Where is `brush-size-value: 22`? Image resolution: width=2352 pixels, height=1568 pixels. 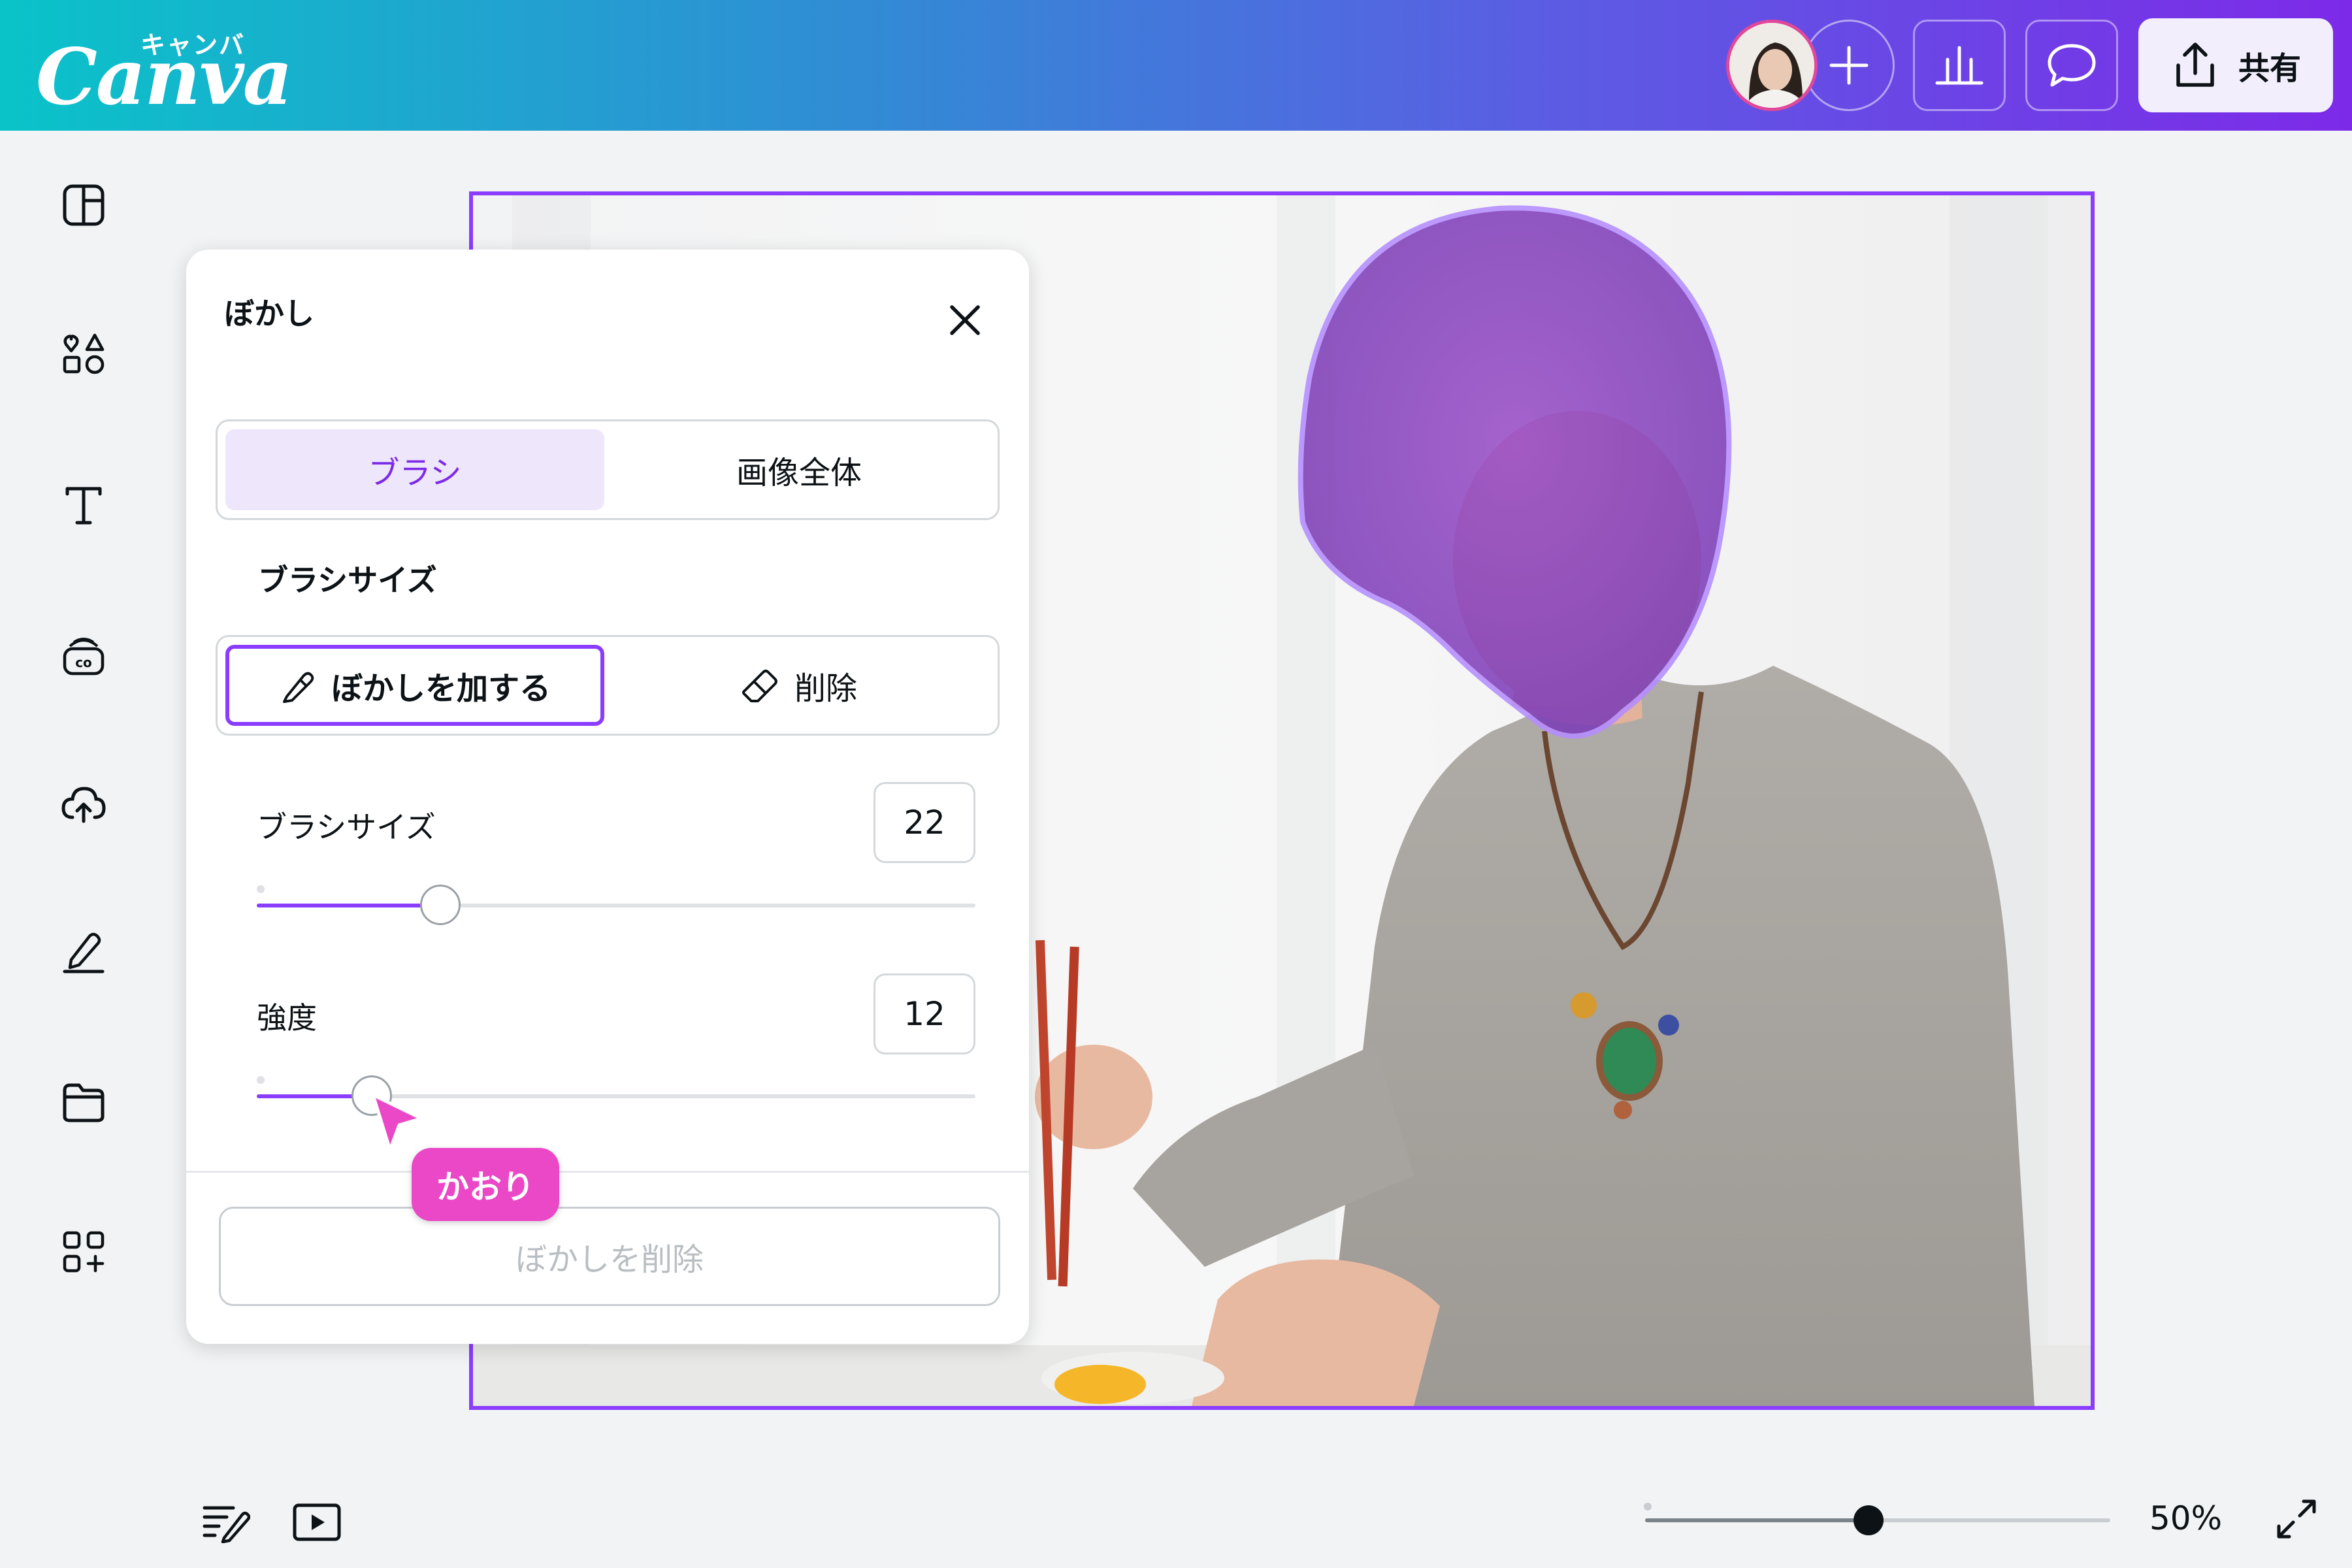 brush-size-value: 22 is located at coordinates (924, 822).